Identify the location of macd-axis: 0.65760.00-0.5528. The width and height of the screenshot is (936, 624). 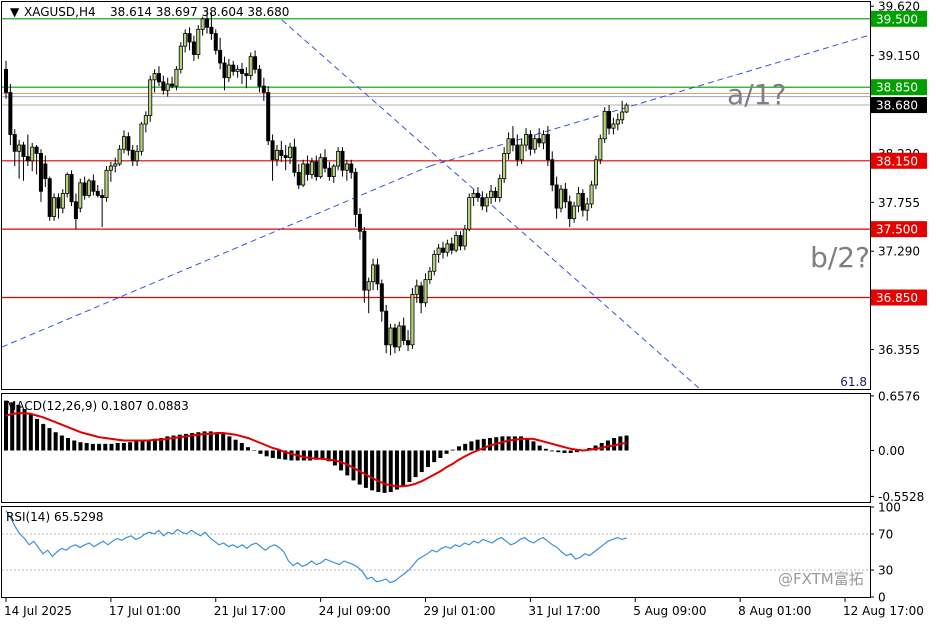
(897, 446).